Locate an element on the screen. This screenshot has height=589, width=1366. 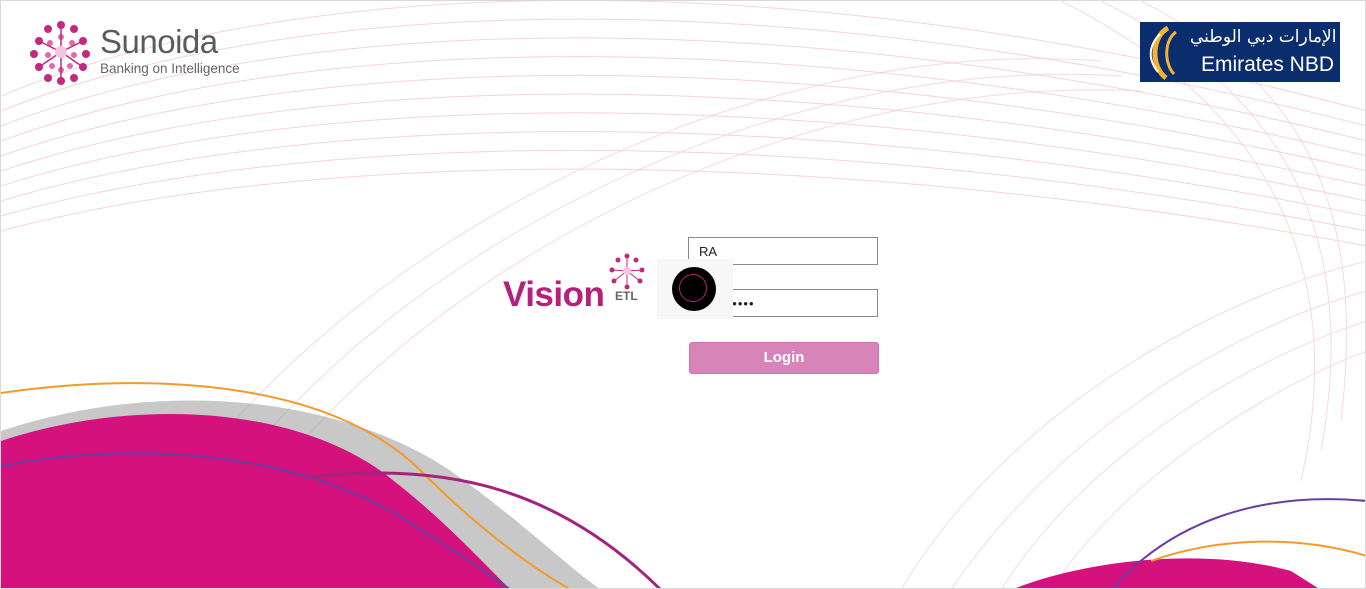
login-button: Login is located at coordinates (784, 358).